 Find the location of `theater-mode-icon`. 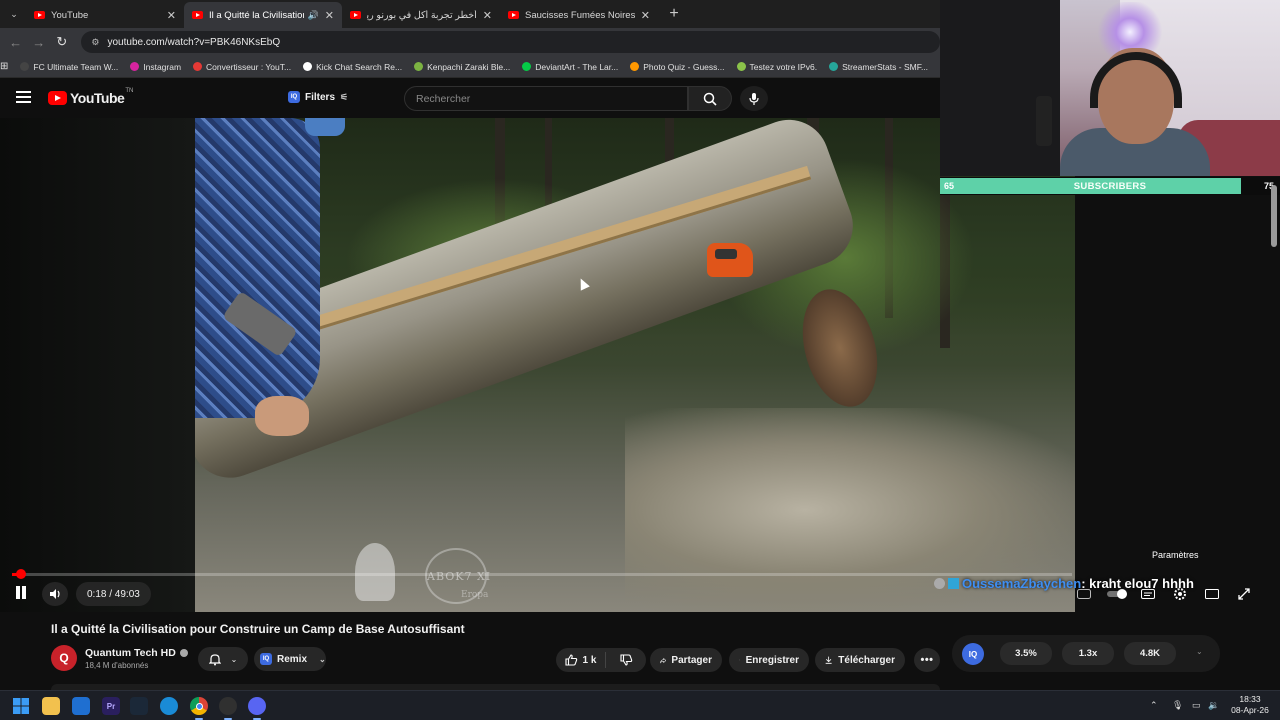

theater-mode-icon is located at coordinates (1212, 594).